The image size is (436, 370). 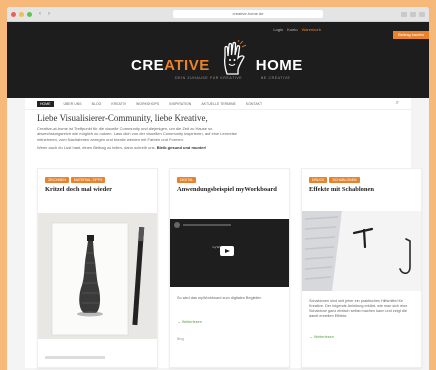 I want to click on card-title: Anwendungsbeispiel myWorkboard, so click(x=229, y=188).